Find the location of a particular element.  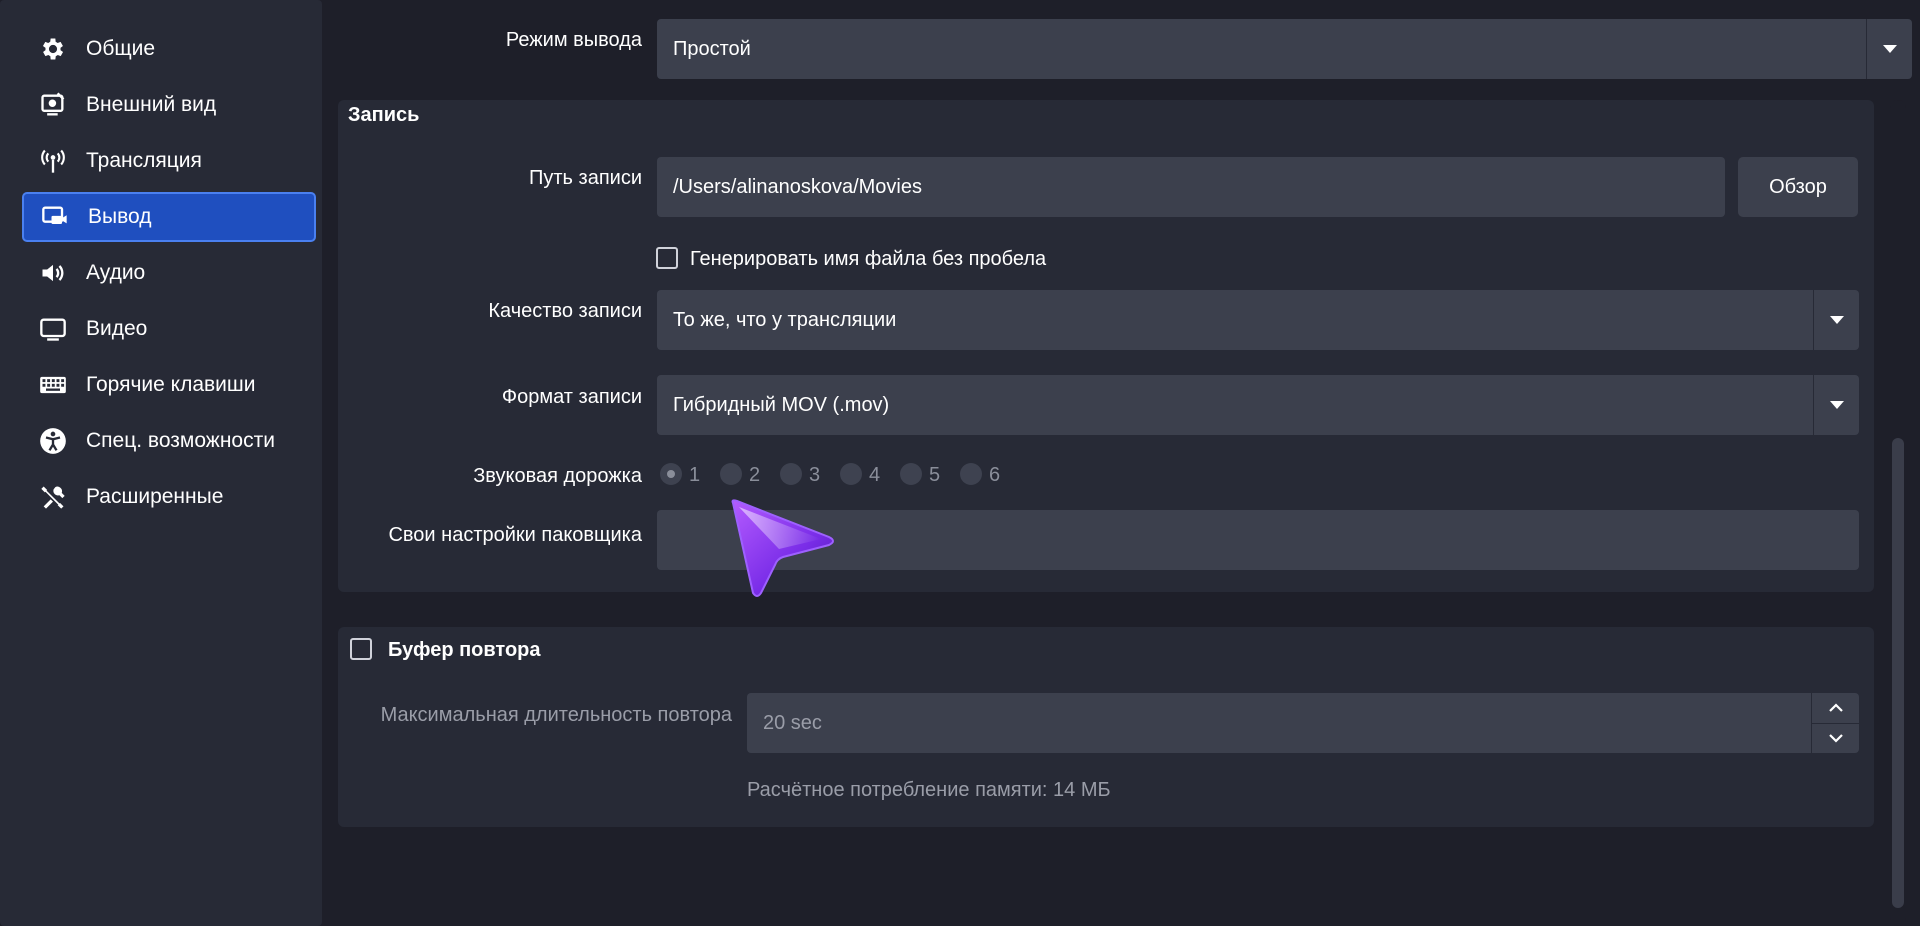

antenna-icon is located at coordinates (53, 161).